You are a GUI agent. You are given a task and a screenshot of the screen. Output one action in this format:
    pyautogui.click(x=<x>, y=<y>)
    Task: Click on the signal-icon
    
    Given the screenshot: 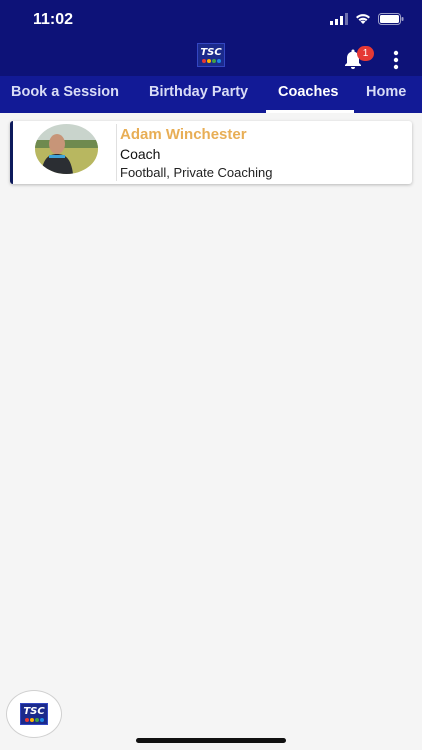 What is the action you would take?
    pyautogui.click(x=339, y=19)
    